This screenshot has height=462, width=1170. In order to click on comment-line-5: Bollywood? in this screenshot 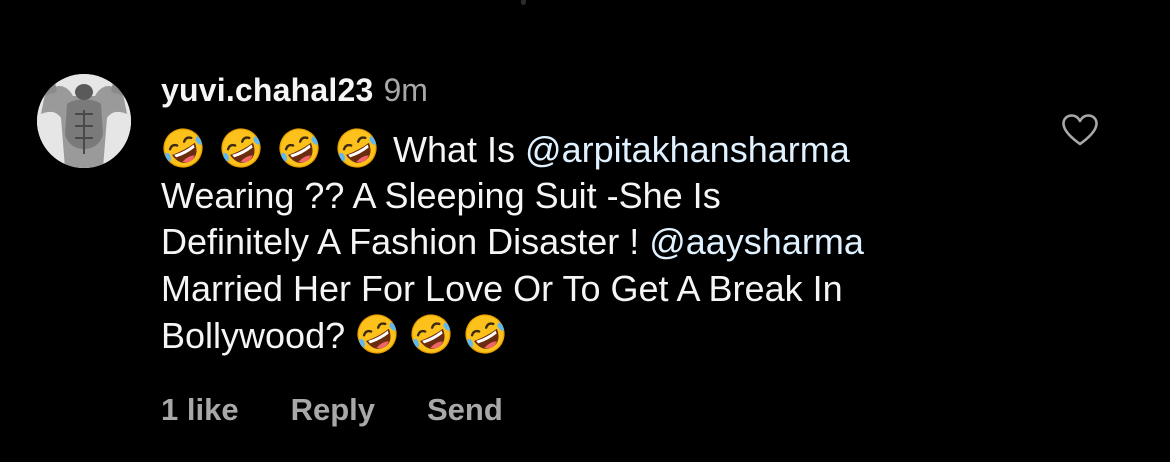, I will do `click(596, 335)`.